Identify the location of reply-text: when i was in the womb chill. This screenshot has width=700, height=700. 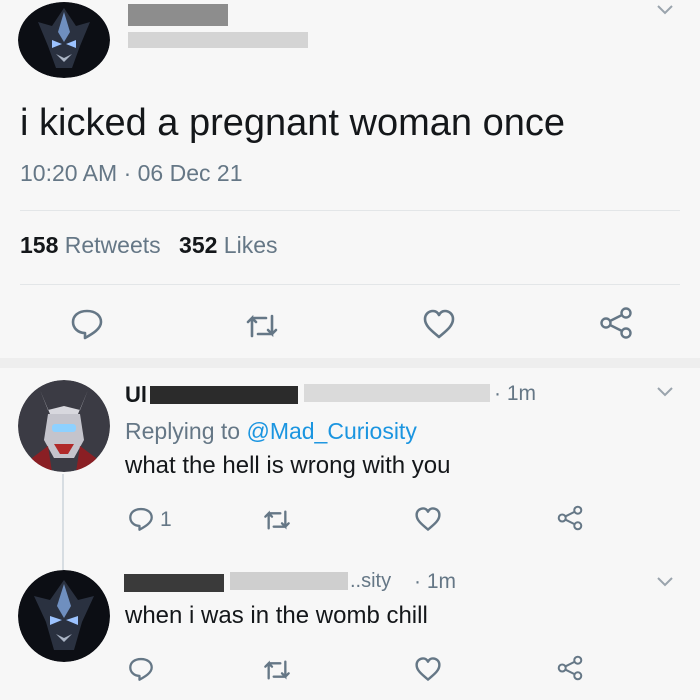
(276, 615).